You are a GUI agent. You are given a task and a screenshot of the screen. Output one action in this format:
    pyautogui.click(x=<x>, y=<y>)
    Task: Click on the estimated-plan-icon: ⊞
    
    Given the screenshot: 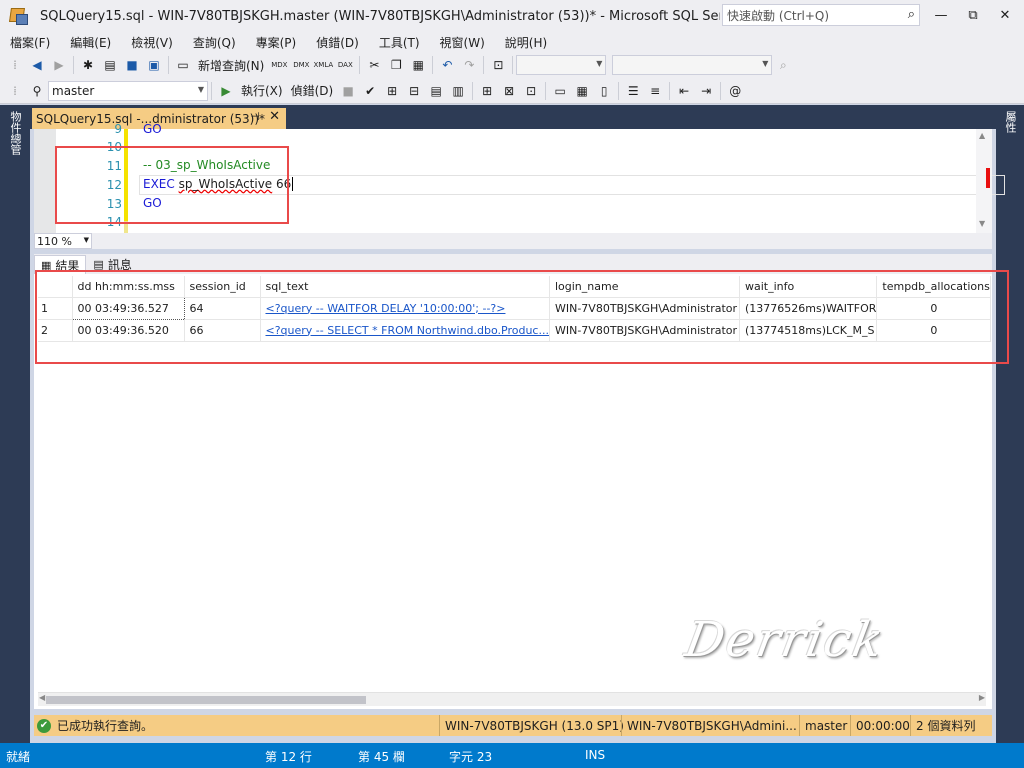 What is the action you would take?
    pyautogui.click(x=392, y=91)
    